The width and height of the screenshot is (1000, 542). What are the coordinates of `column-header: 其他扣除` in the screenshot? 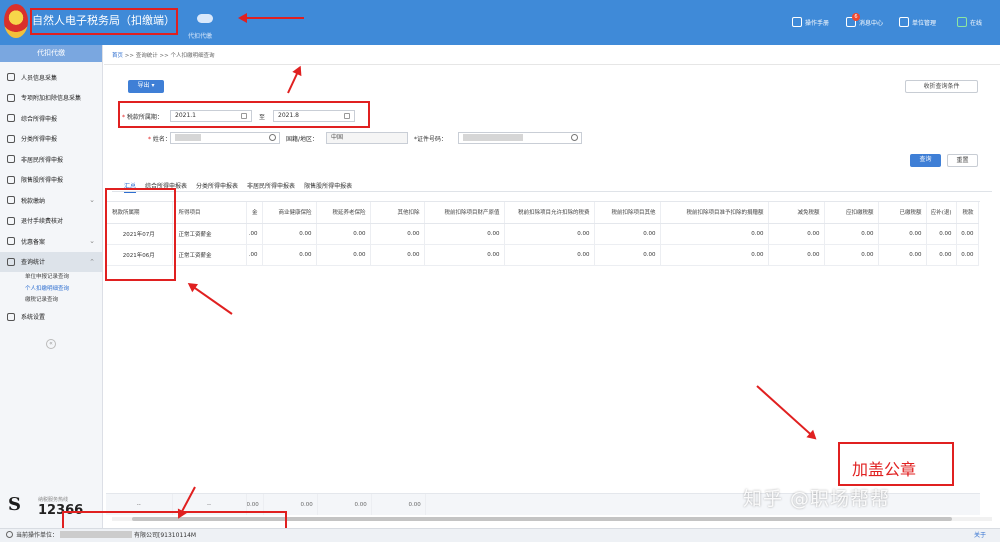 It's located at (397, 213).